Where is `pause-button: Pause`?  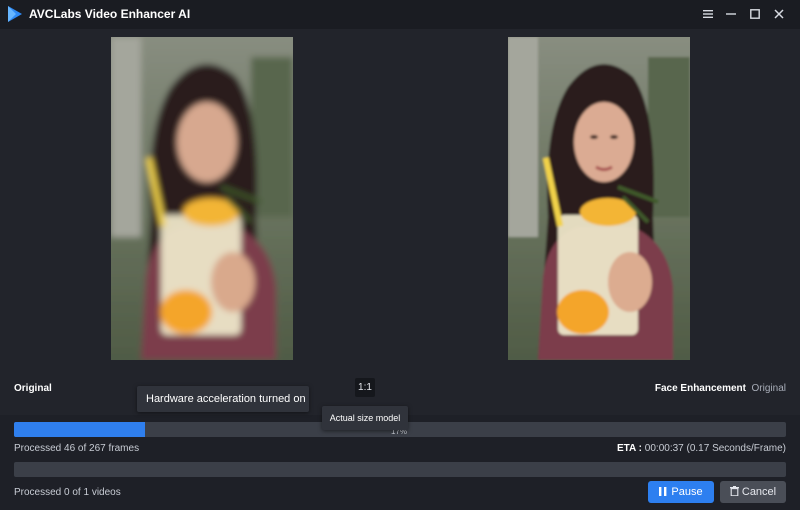
pause-button: Pause is located at coordinates (681, 492).